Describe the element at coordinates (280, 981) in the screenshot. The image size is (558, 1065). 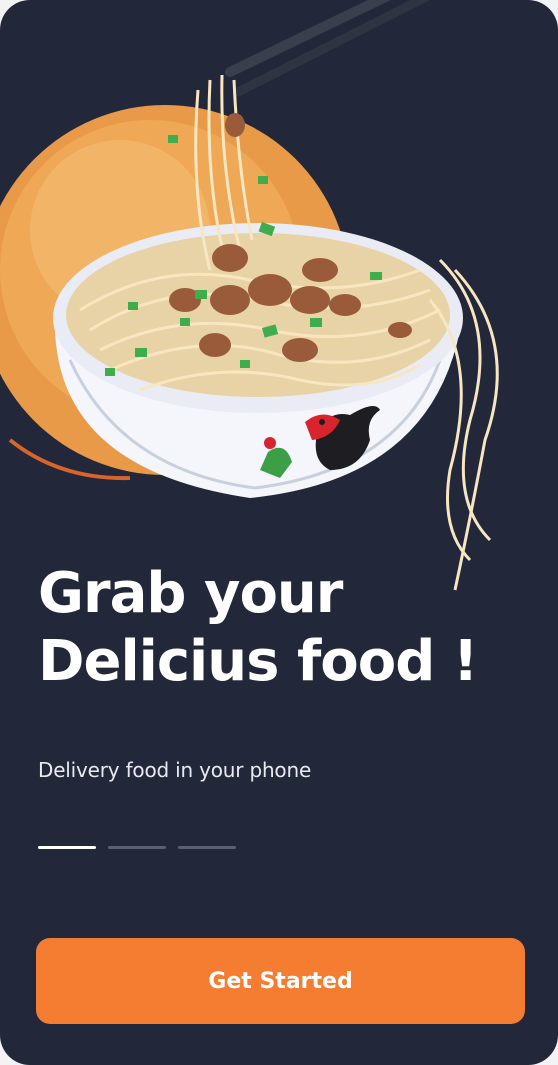
I see `get-started-button: Get Started` at that location.